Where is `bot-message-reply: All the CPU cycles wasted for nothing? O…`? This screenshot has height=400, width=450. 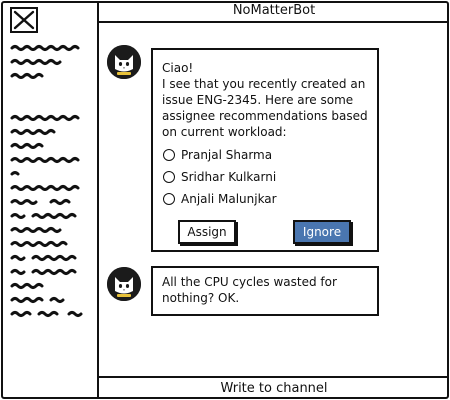 bot-message-reply: All the CPU cycles wasted for nothing? O… is located at coordinates (265, 291).